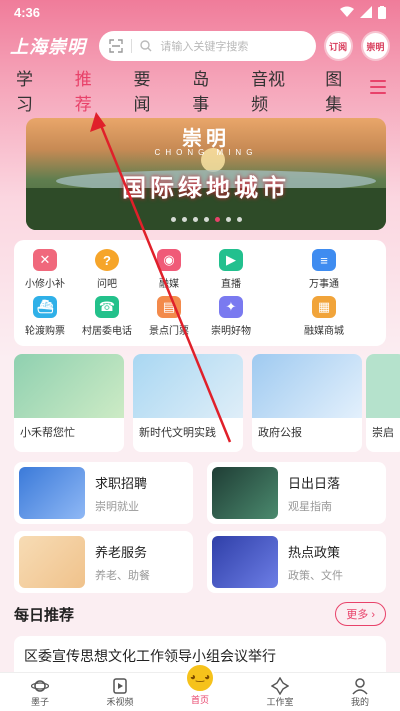 This screenshot has width=400, height=711. Describe the element at coordinates (296, 493) in the screenshot. I see `card-sunrise: 日出日落 观星指南` at that location.